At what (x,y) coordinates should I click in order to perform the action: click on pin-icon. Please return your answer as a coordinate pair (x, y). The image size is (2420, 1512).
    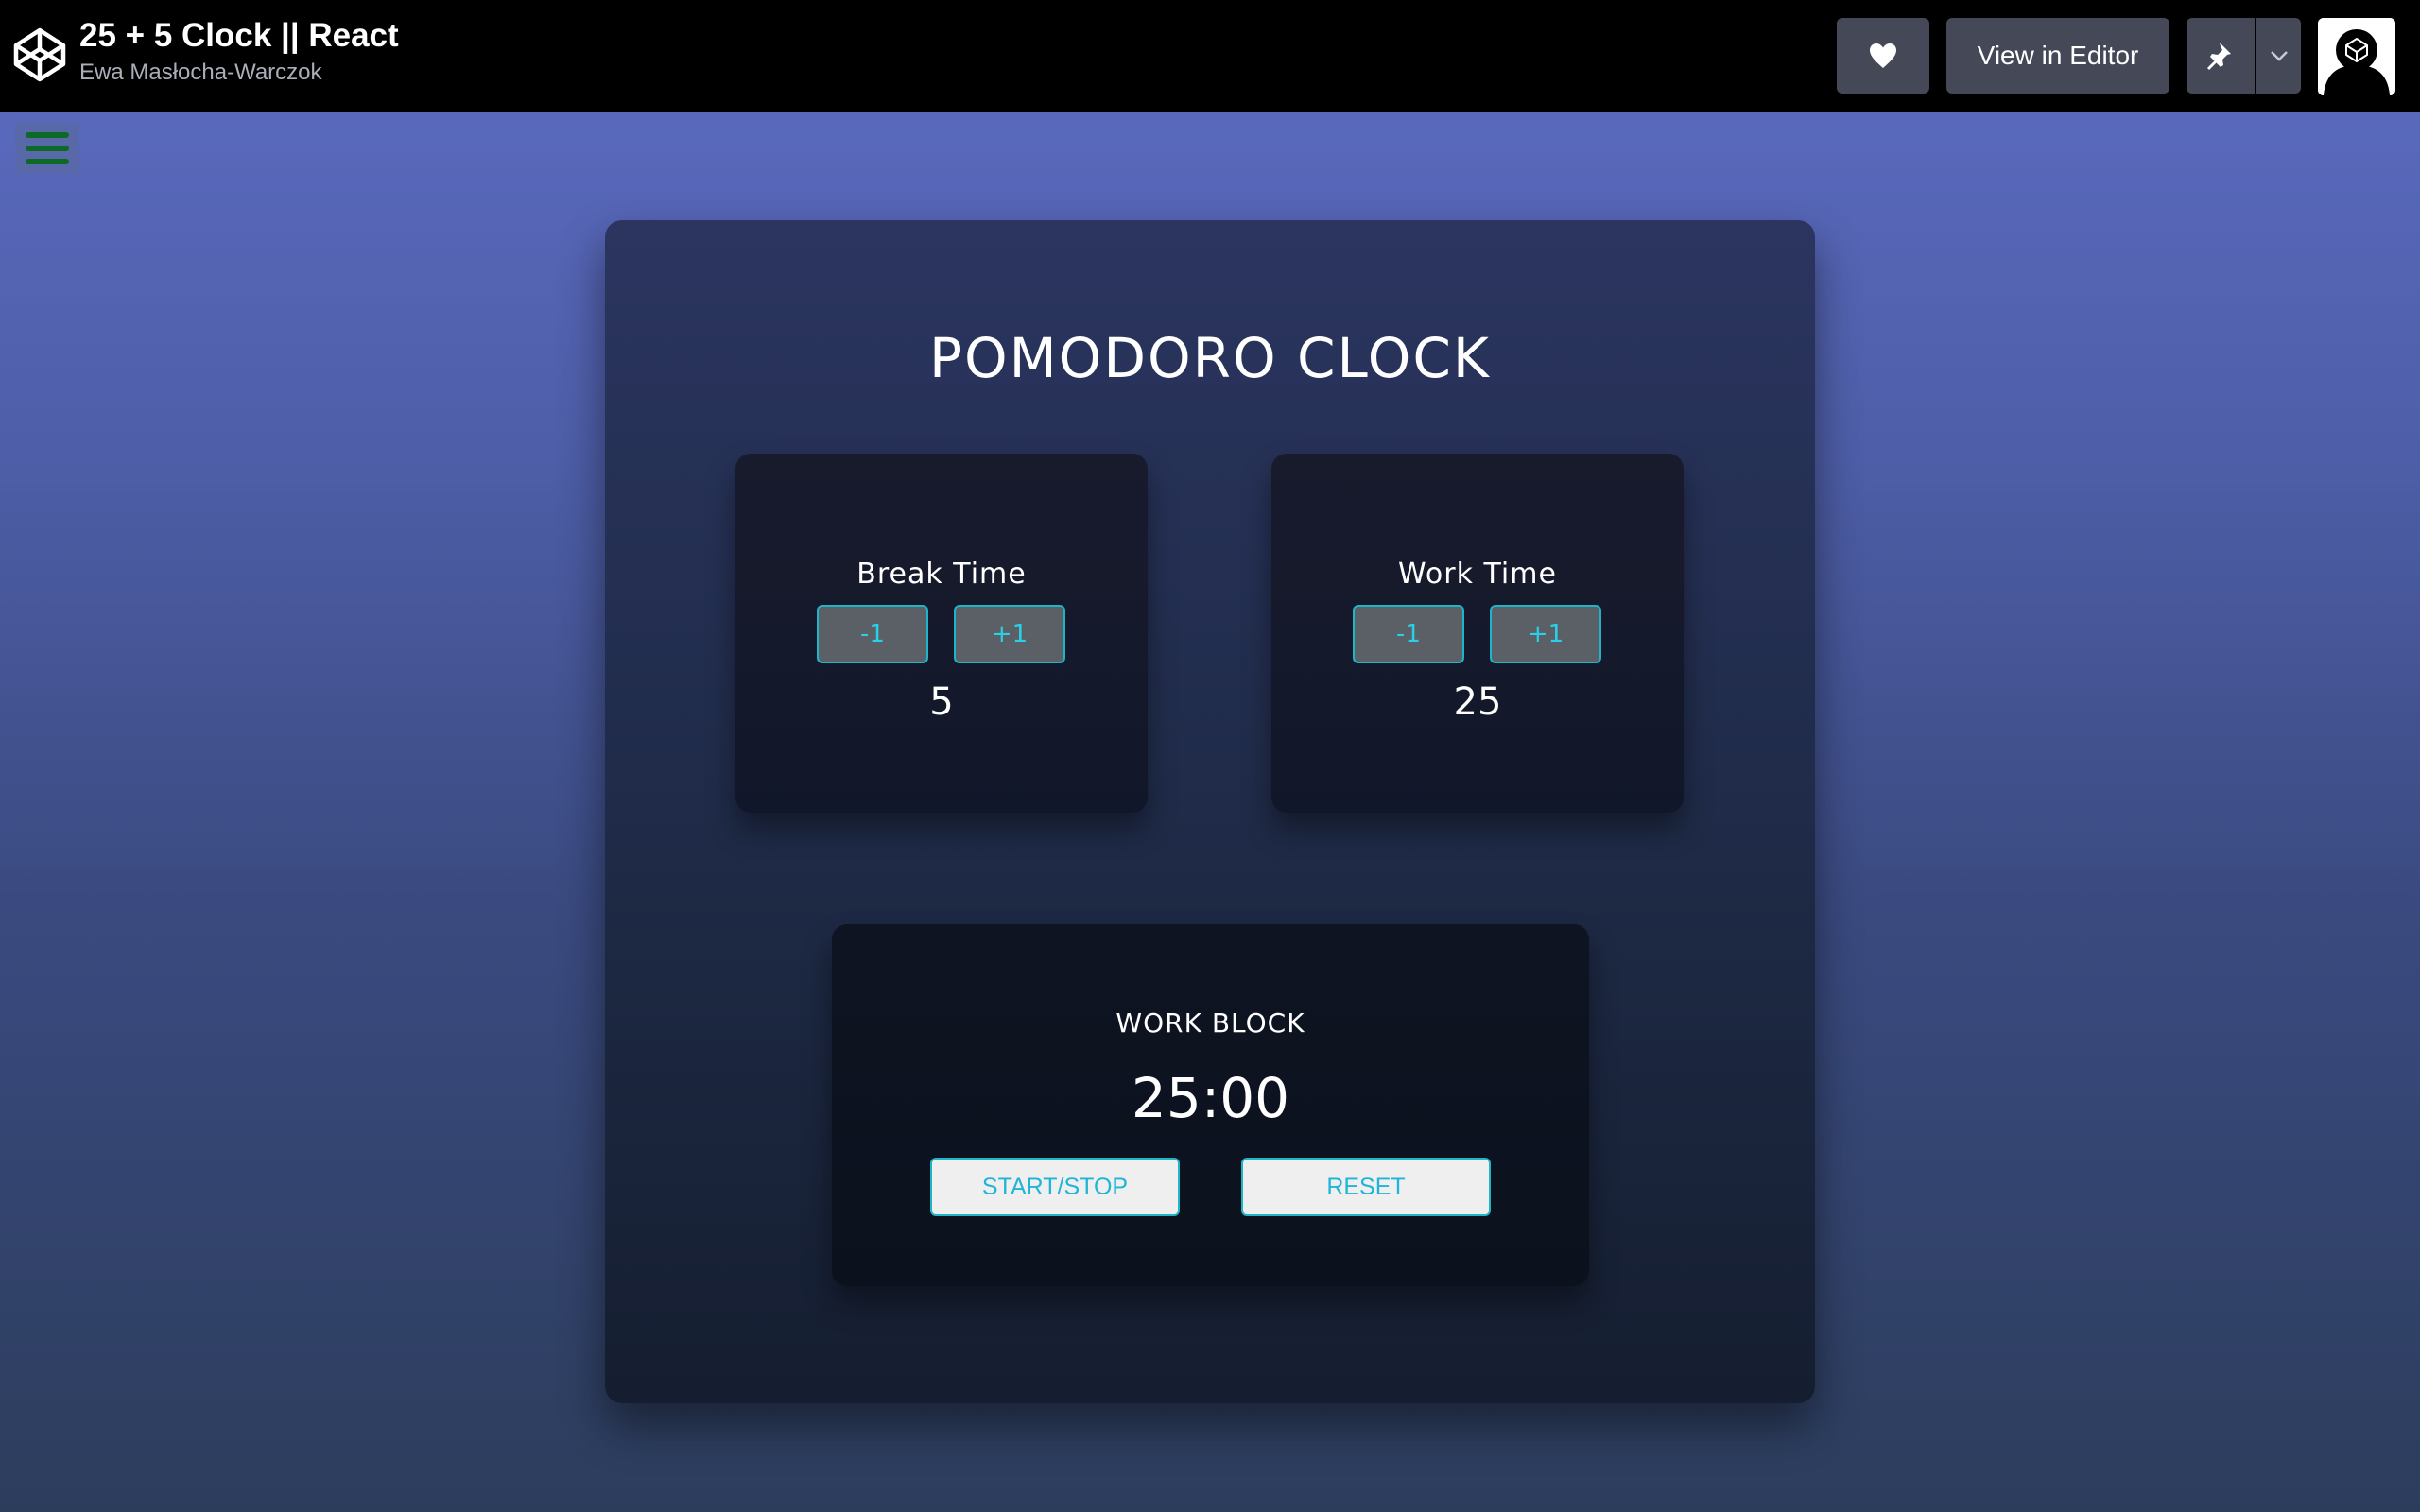
    Looking at the image, I should click on (2219, 56).